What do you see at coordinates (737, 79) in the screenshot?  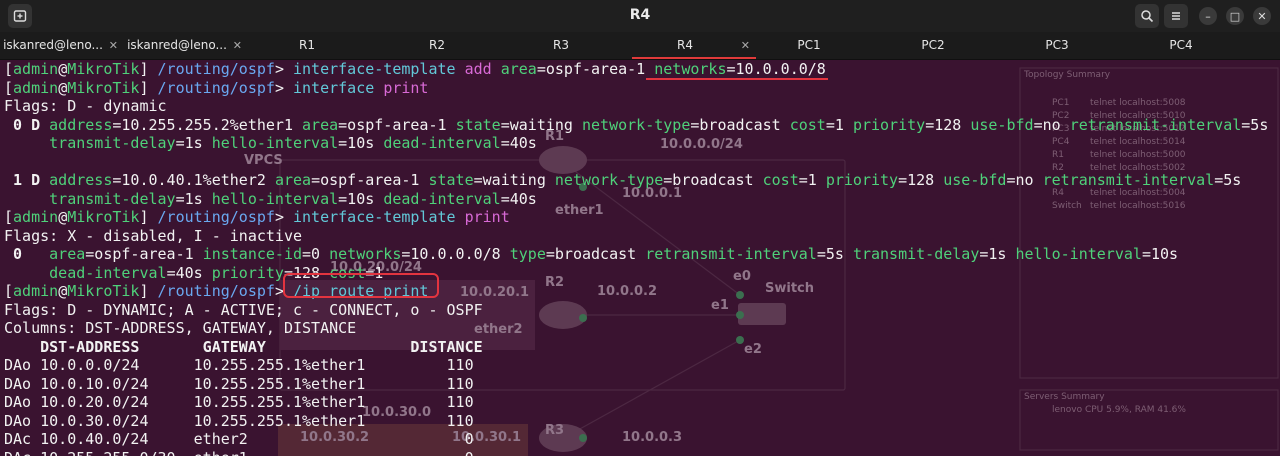 I see `networks-underline-annotation` at bounding box center [737, 79].